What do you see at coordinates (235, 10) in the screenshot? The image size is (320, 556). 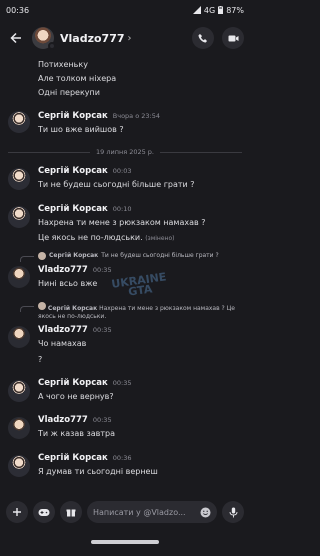 I see `battery-label: 87%` at bounding box center [235, 10].